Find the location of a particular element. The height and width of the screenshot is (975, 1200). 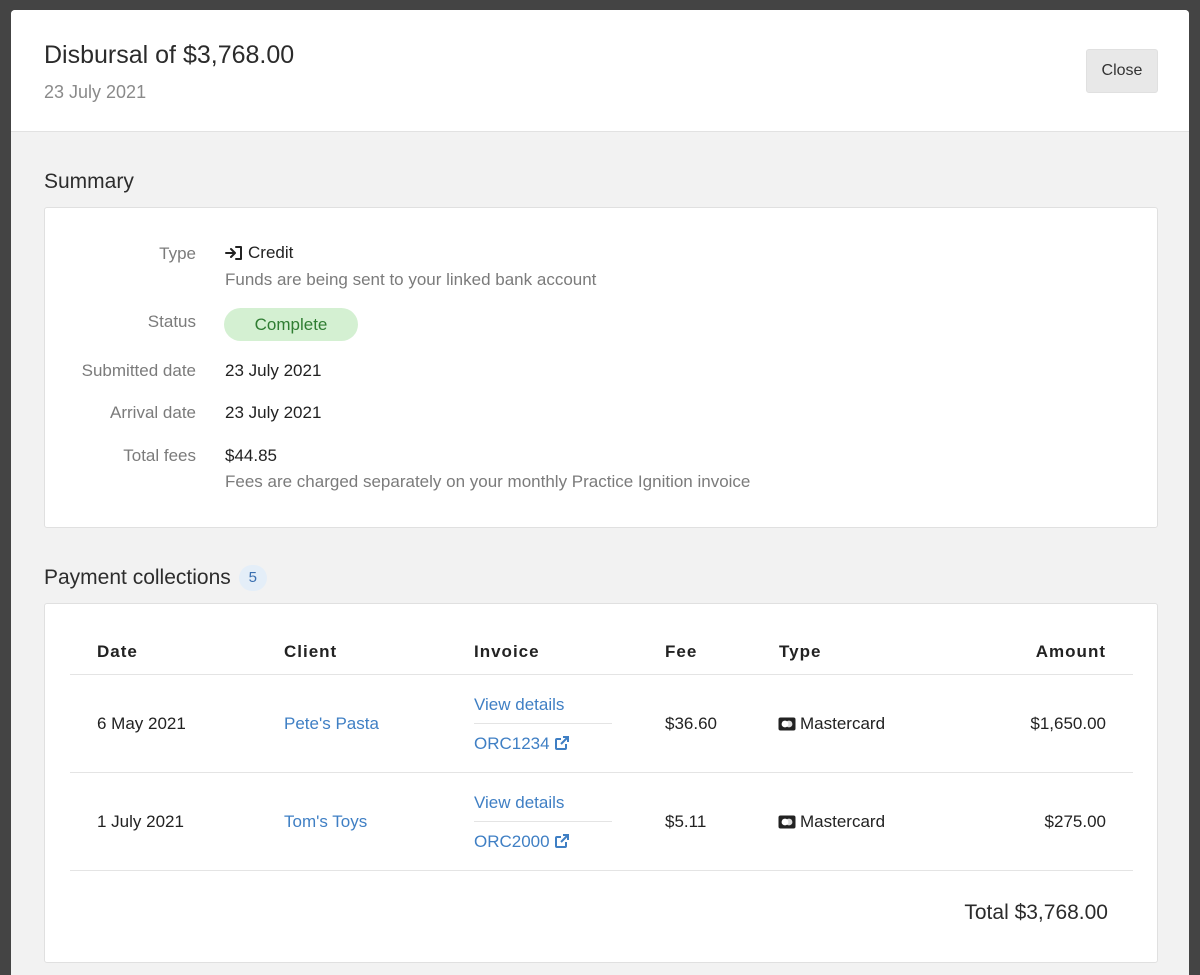

type-label: Type is located at coordinates (177, 253).